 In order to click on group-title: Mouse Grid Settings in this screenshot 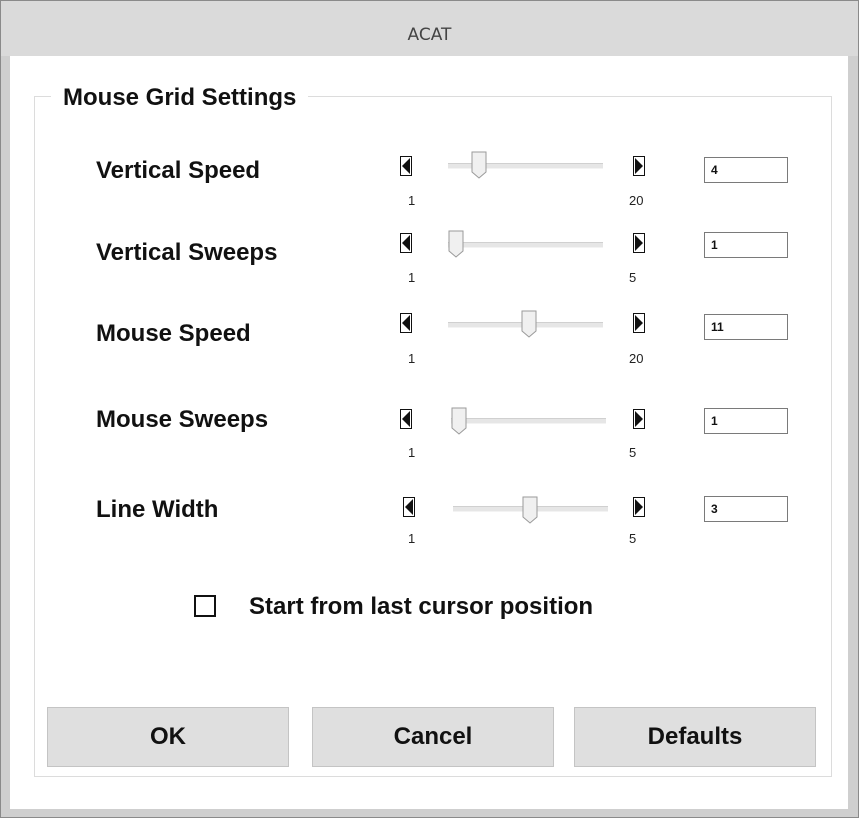, I will do `click(180, 98)`.